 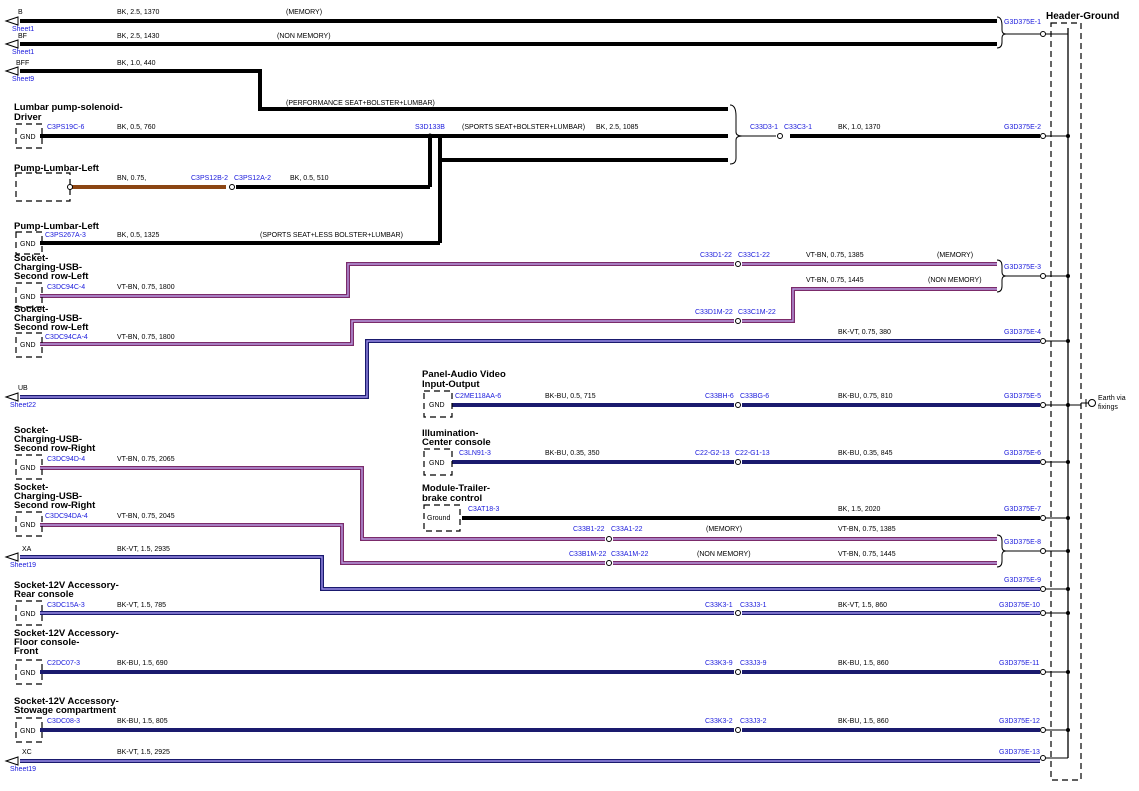 I want to click on svg-text: VT-BN, 0.75, 1445, so click(x=835, y=280).